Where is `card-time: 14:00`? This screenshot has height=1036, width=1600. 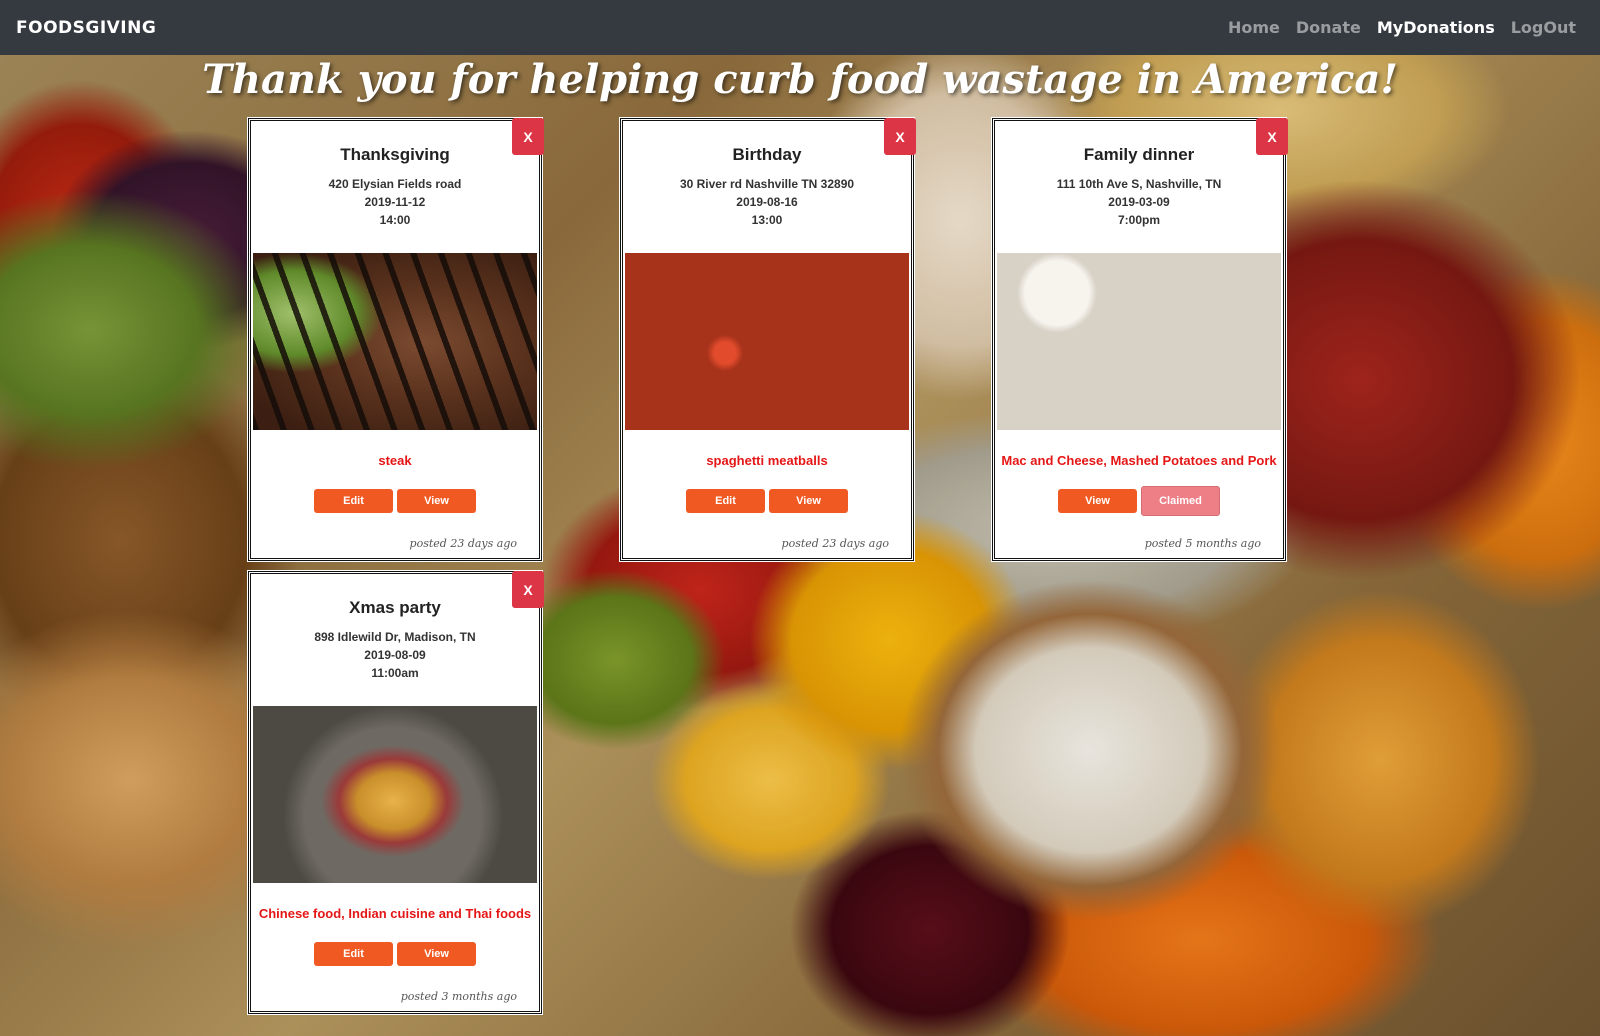 card-time: 14:00 is located at coordinates (395, 220).